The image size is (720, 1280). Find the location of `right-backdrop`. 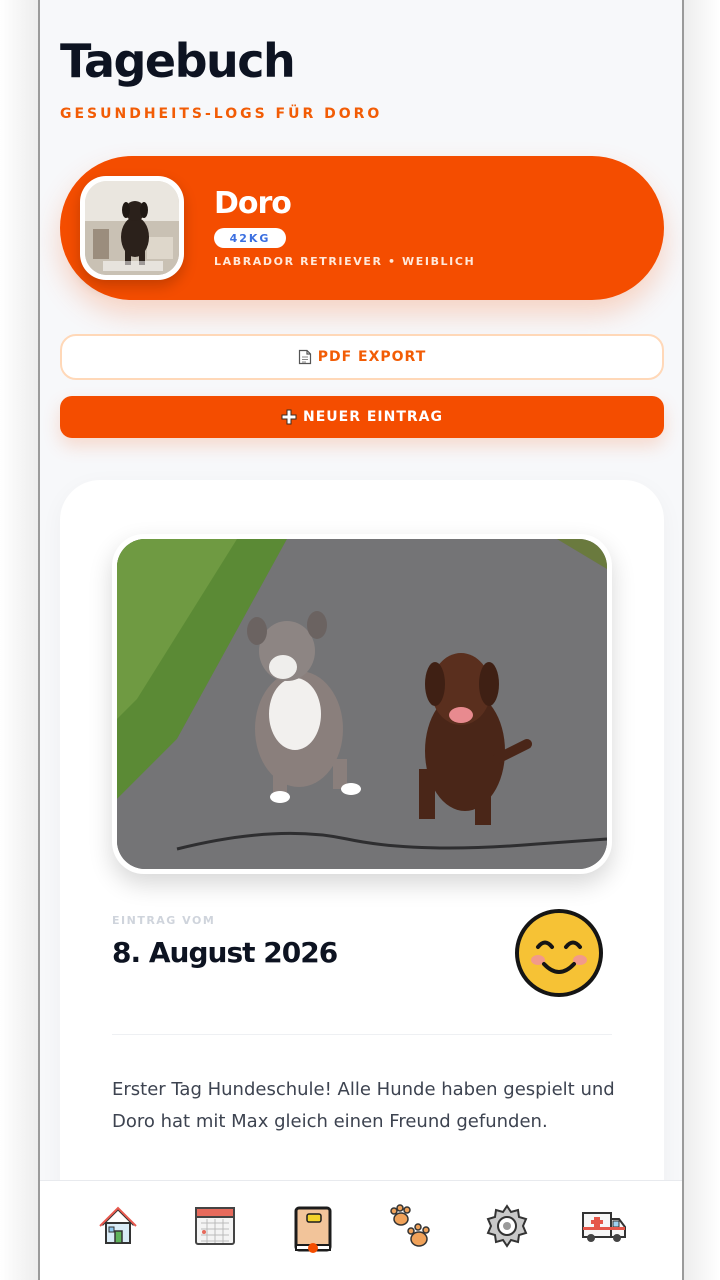

right-backdrop is located at coordinates (701, 640).